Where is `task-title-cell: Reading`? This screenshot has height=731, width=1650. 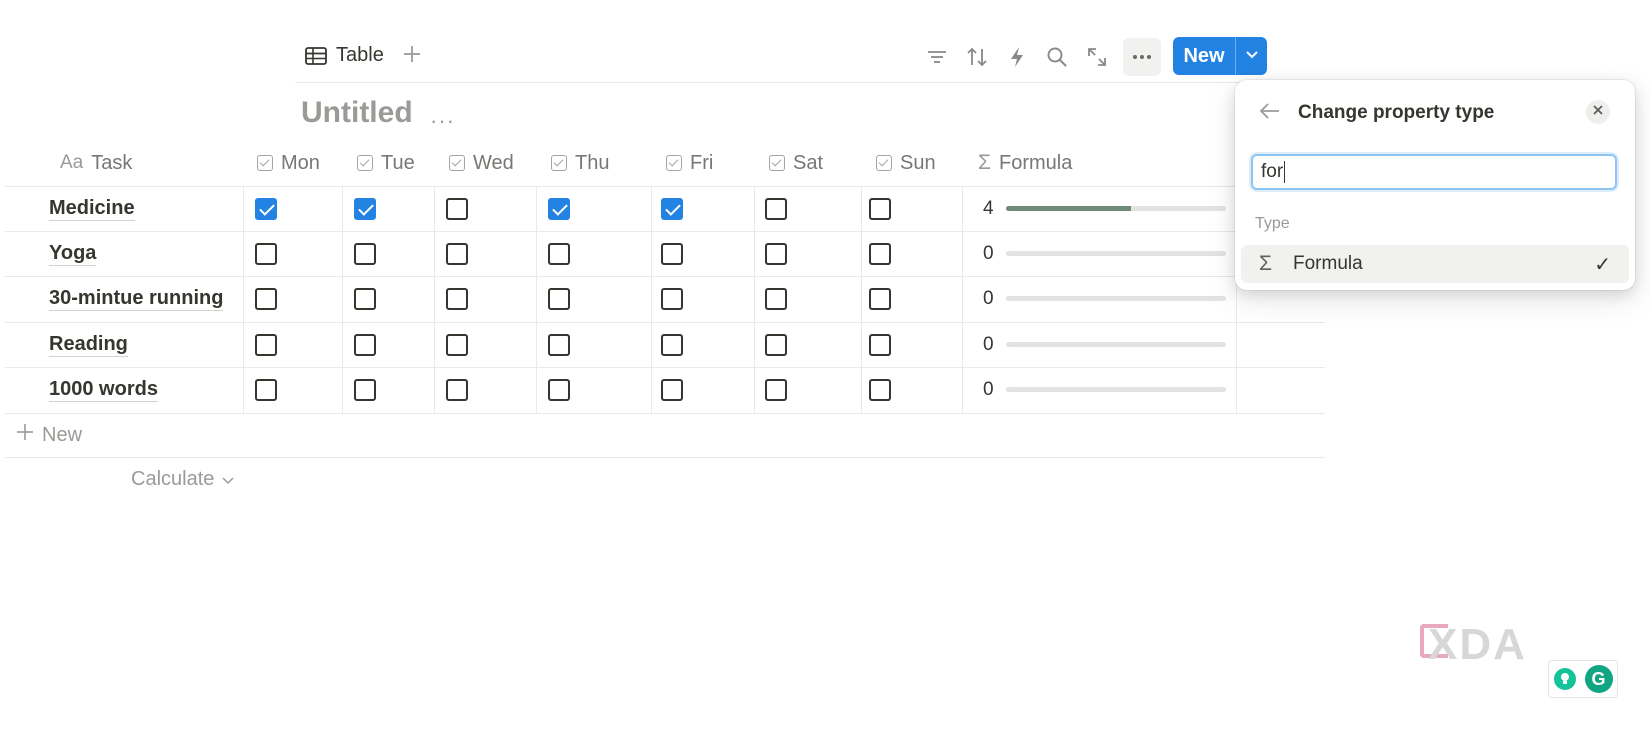 task-title-cell: Reading is located at coordinates (88, 344).